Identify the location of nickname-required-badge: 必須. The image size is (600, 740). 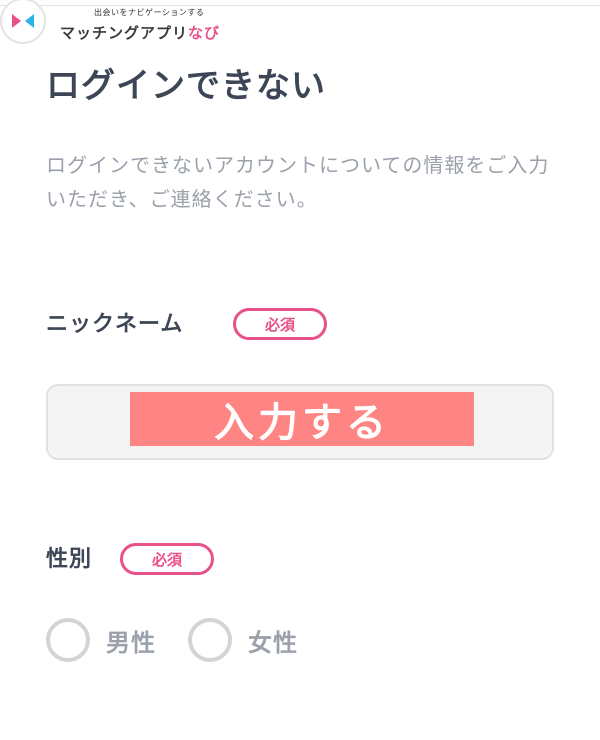
(280, 324).